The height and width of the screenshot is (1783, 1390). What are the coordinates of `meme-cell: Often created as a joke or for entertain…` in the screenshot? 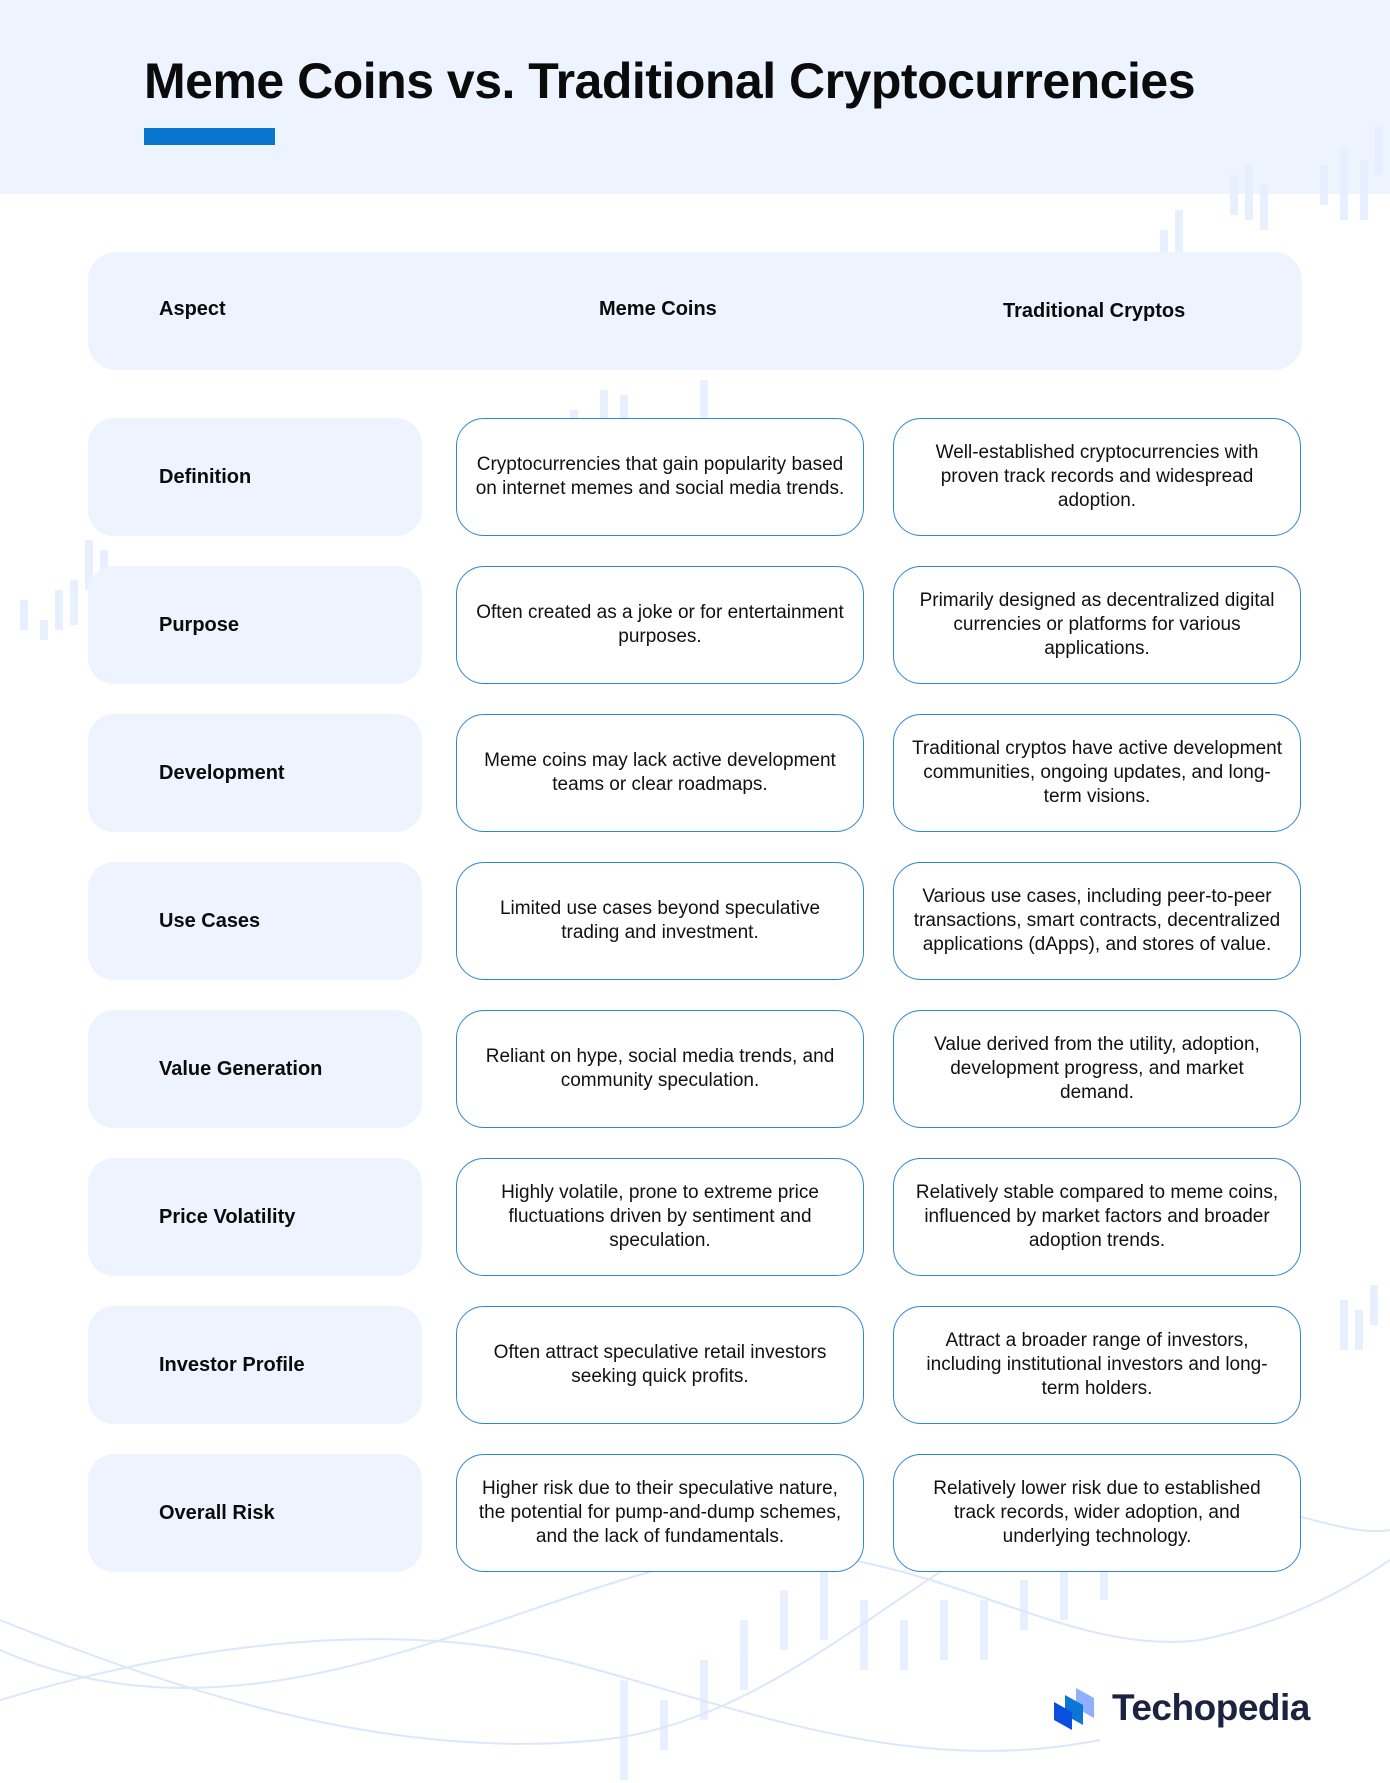 It's located at (660, 625).